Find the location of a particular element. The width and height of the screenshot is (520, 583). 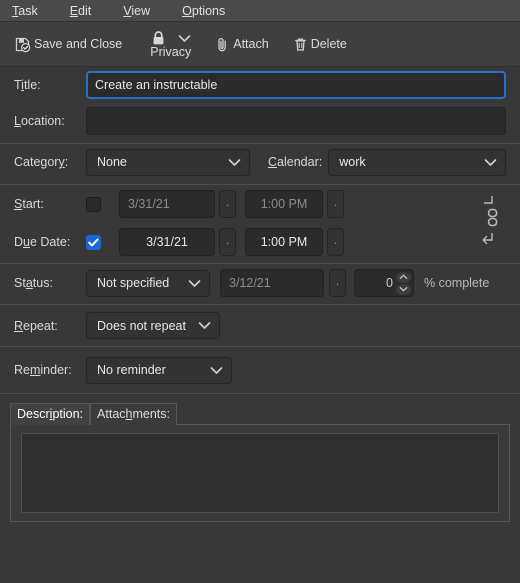

completed-date-value: 3/12/21 is located at coordinates (250, 283).